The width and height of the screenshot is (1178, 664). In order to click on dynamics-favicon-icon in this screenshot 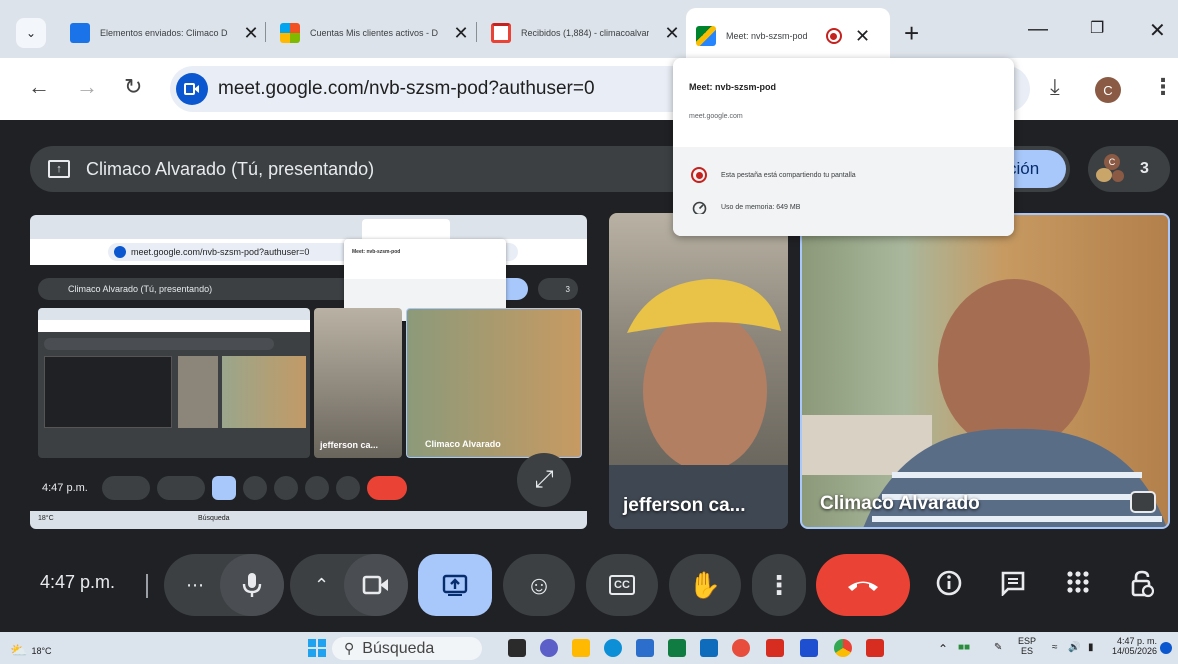, I will do `click(290, 33)`.